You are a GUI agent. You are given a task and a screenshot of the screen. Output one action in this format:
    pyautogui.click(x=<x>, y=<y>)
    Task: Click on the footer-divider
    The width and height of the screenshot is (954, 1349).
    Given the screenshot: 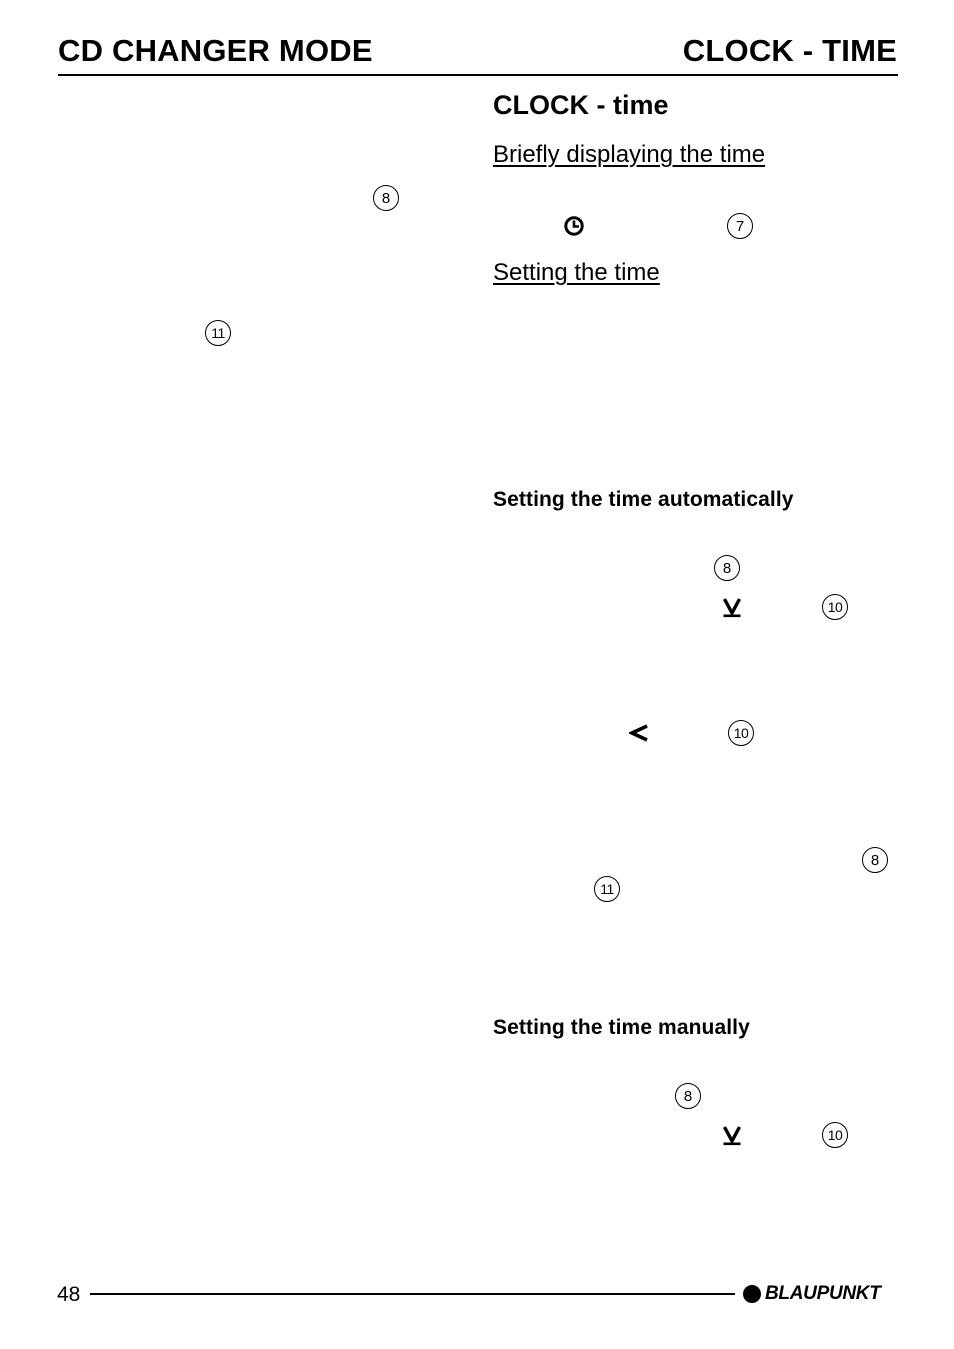 What is the action you would take?
    pyautogui.click(x=412, y=1294)
    